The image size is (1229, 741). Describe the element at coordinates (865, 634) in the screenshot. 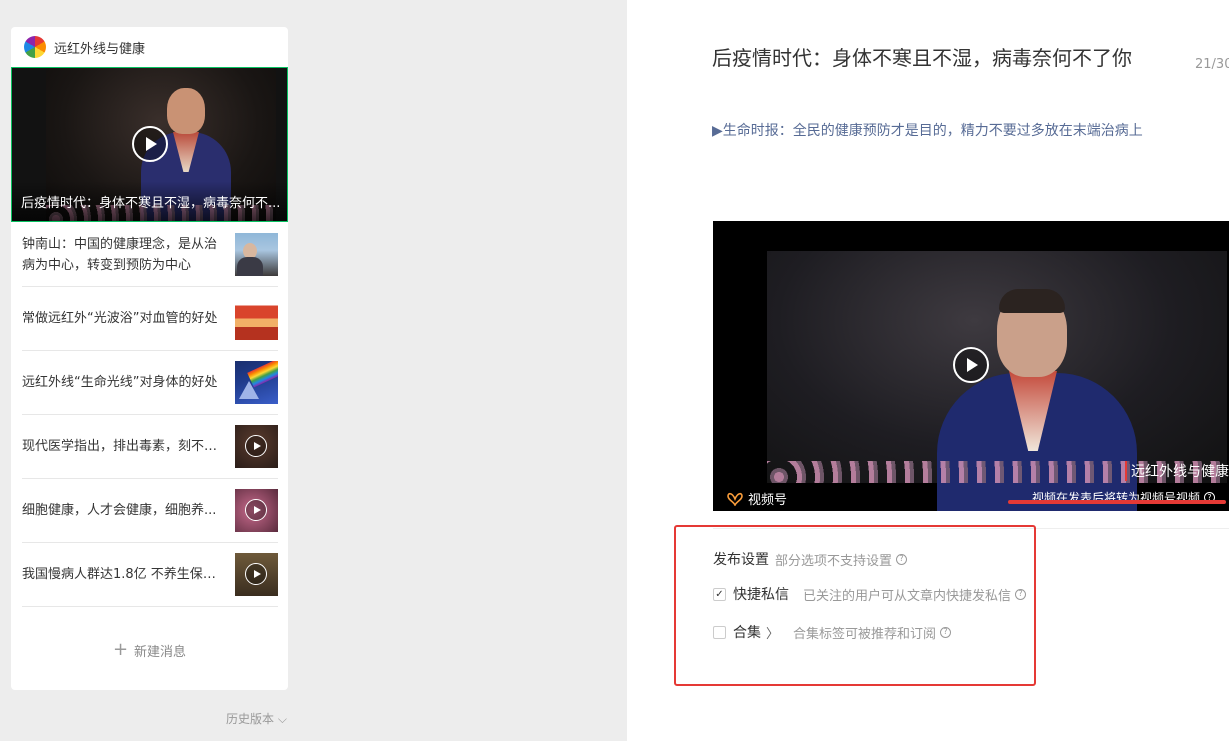

I see `collection-desc: 合集标签可被推荐和订阅` at that location.